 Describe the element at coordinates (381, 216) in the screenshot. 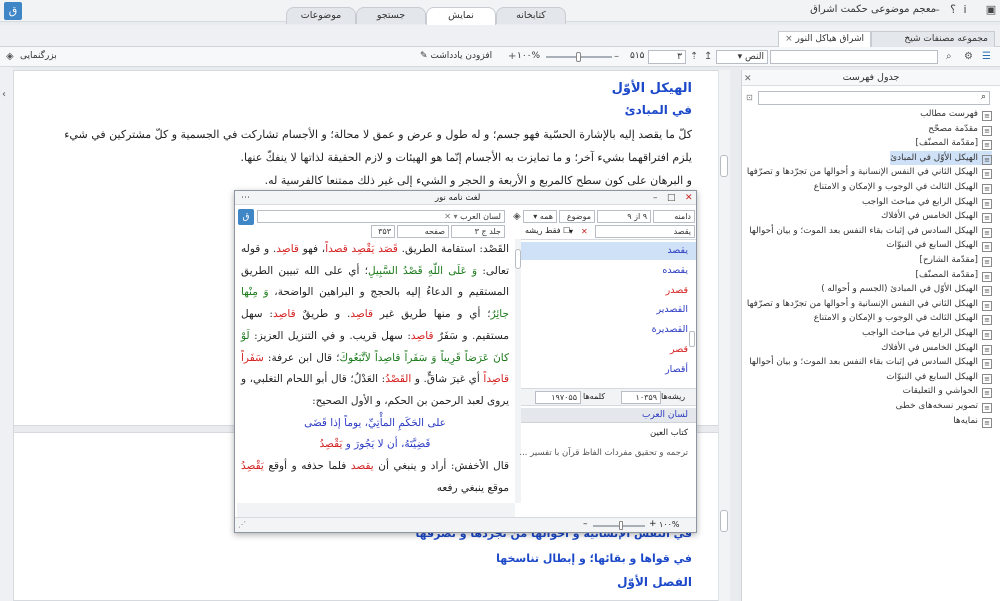

I see `dict-source-select: لسان العرب ▾ ✕` at that location.